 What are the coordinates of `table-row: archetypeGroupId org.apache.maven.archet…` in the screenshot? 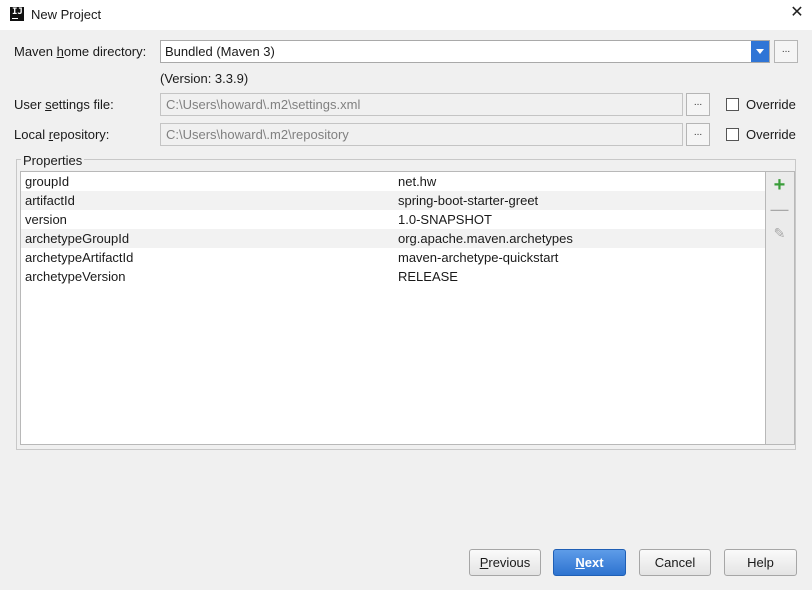 It's located at (393, 238).